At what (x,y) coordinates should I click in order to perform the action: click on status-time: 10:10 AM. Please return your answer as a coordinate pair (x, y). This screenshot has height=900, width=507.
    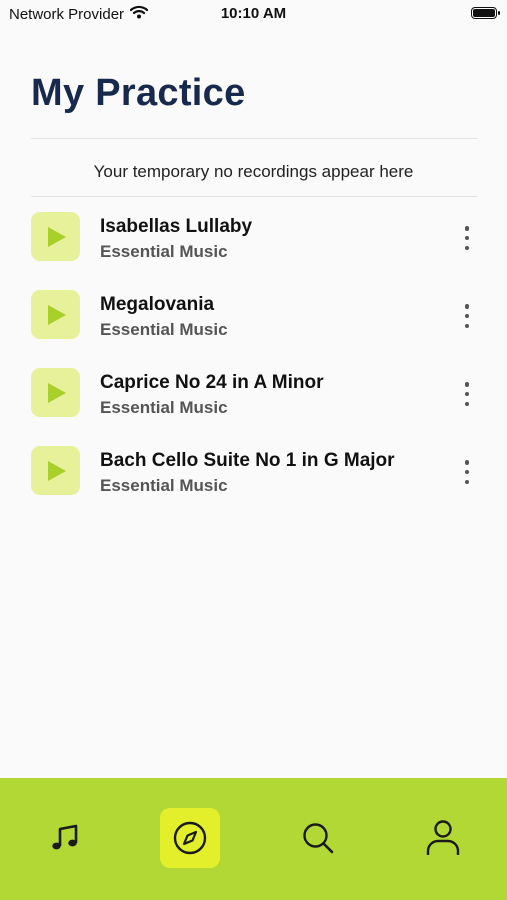
    Looking at the image, I should click on (253, 13).